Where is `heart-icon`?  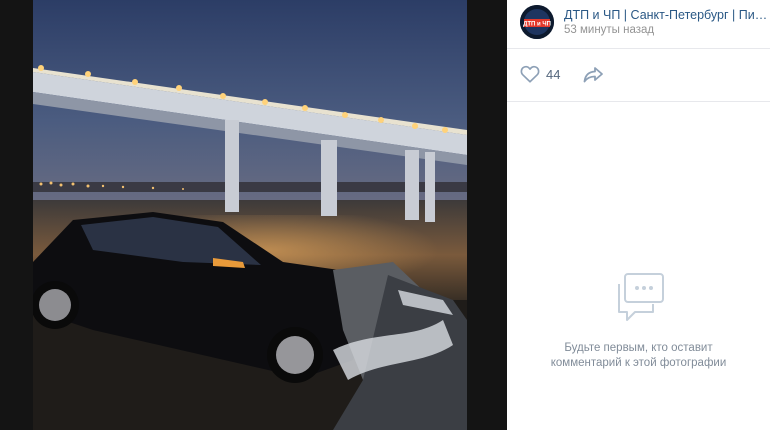 heart-icon is located at coordinates (530, 74).